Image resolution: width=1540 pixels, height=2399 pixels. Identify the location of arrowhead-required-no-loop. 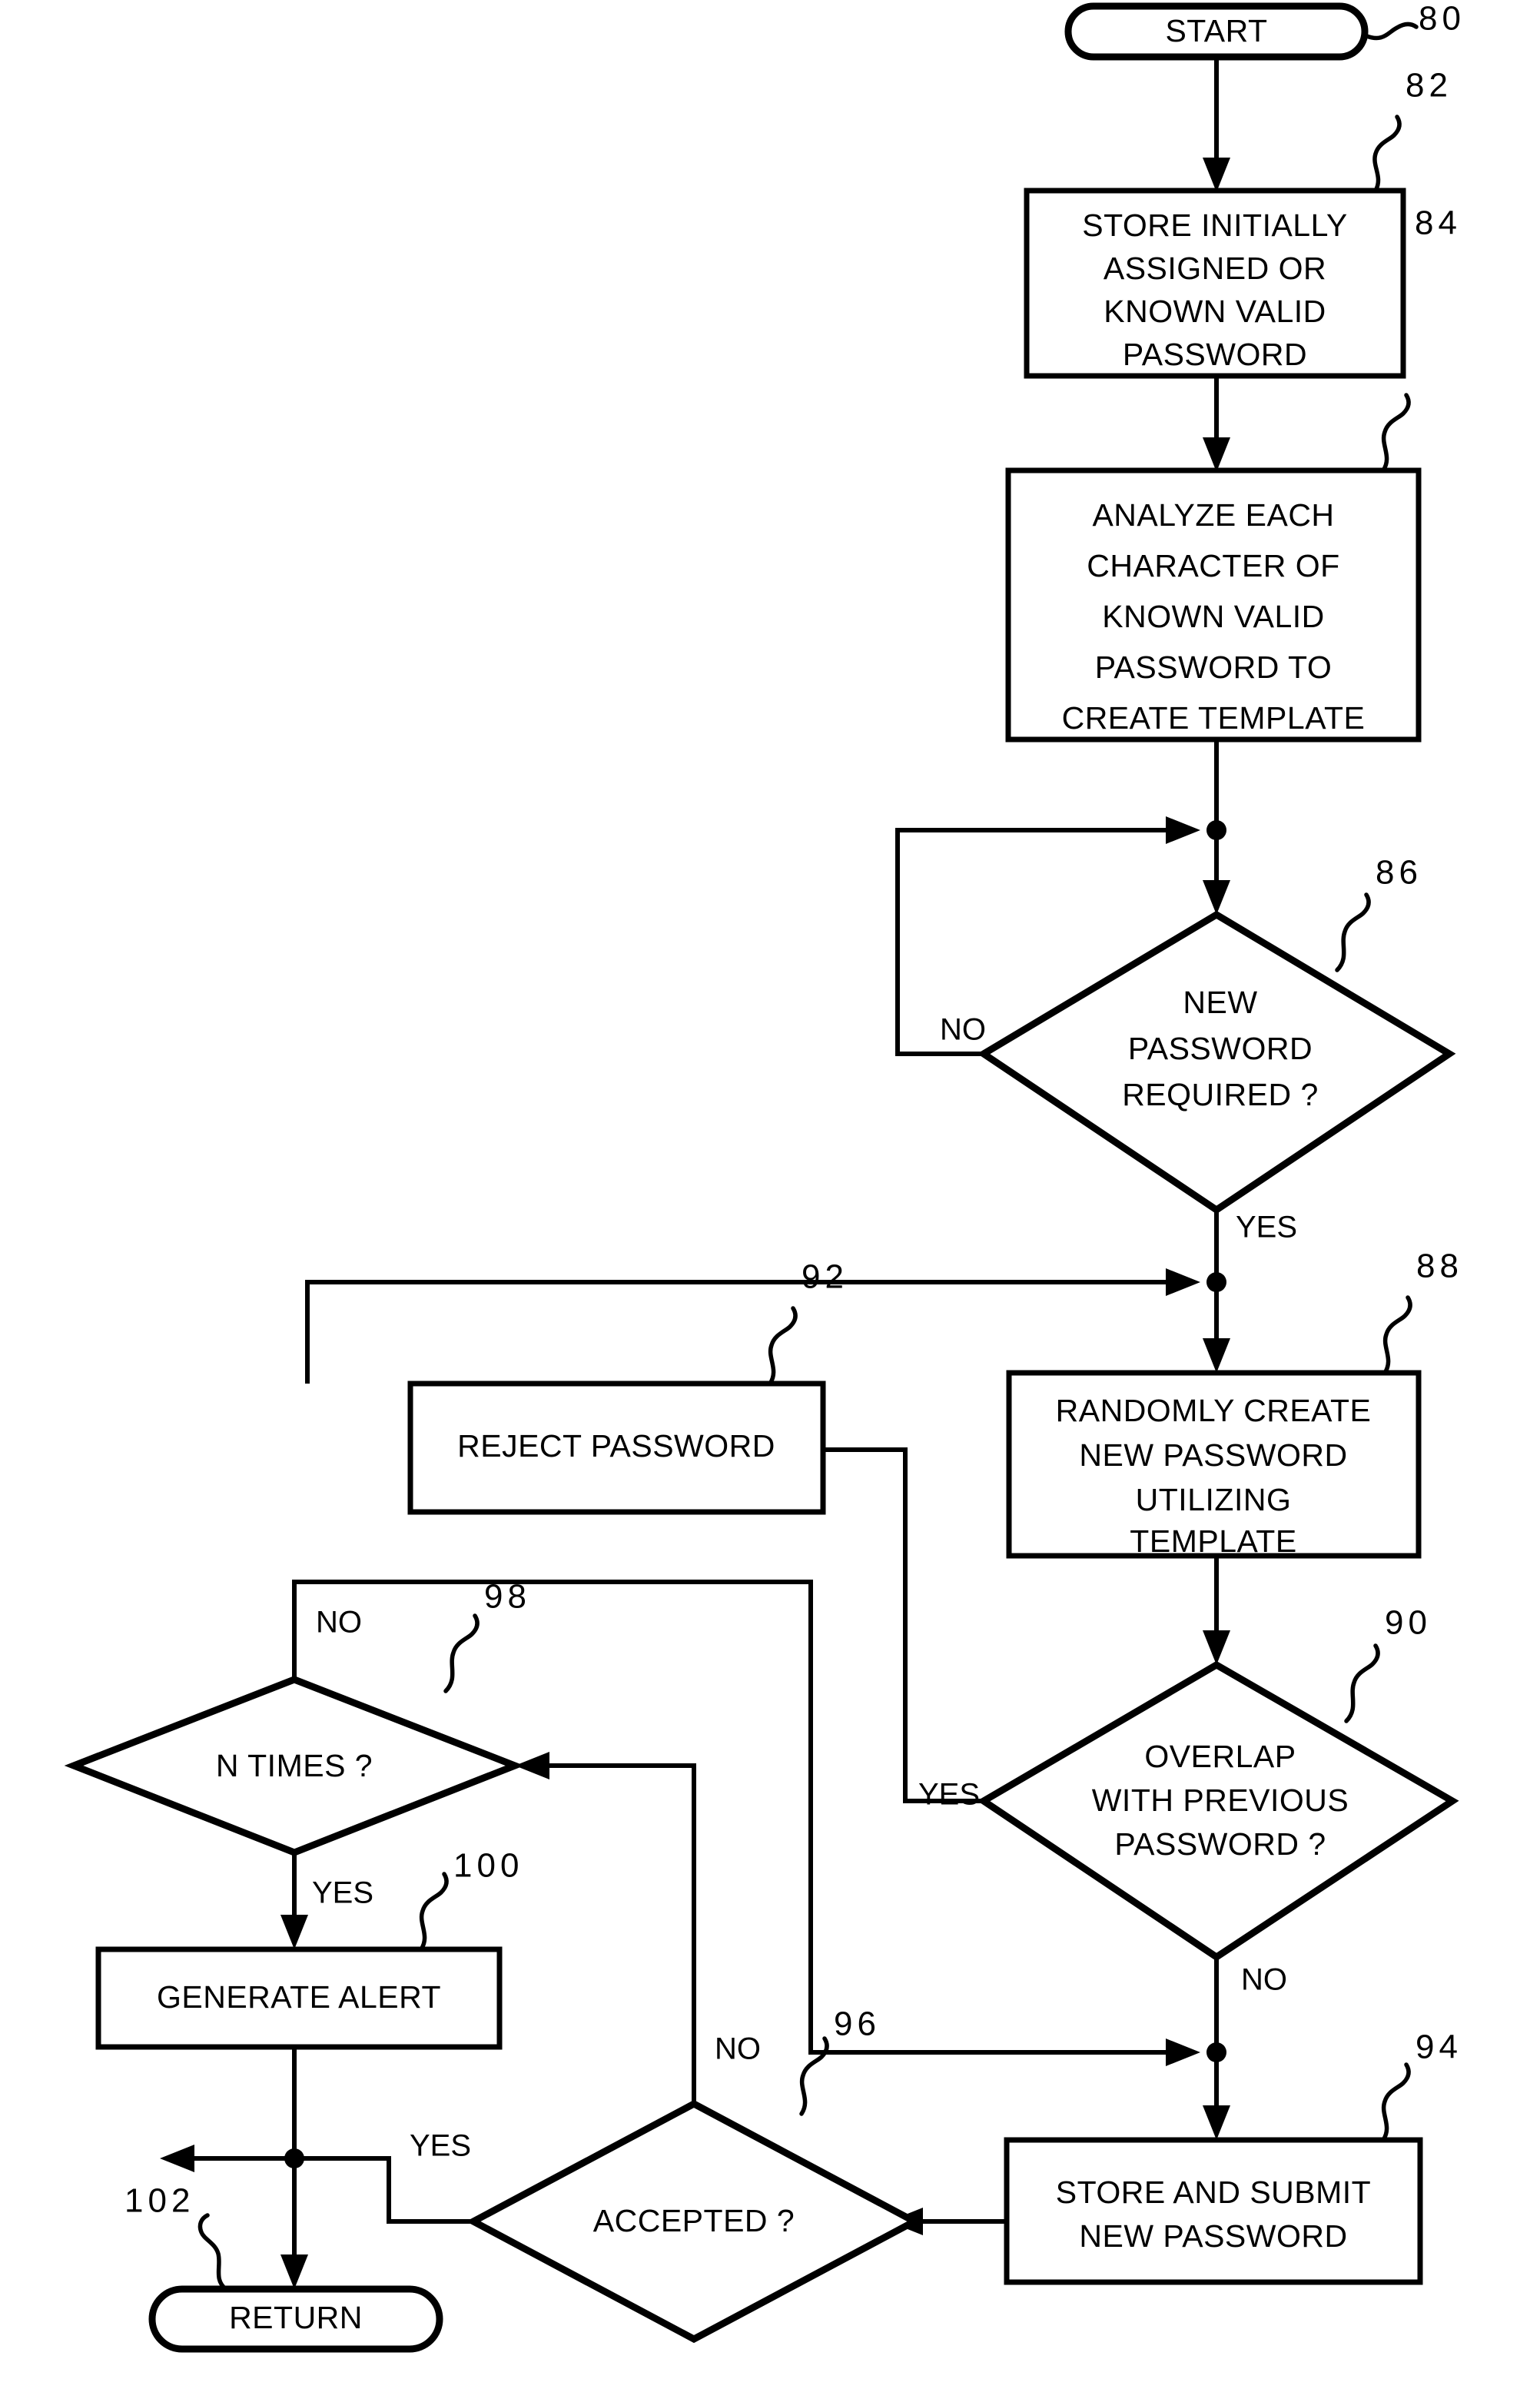
(1183, 830).